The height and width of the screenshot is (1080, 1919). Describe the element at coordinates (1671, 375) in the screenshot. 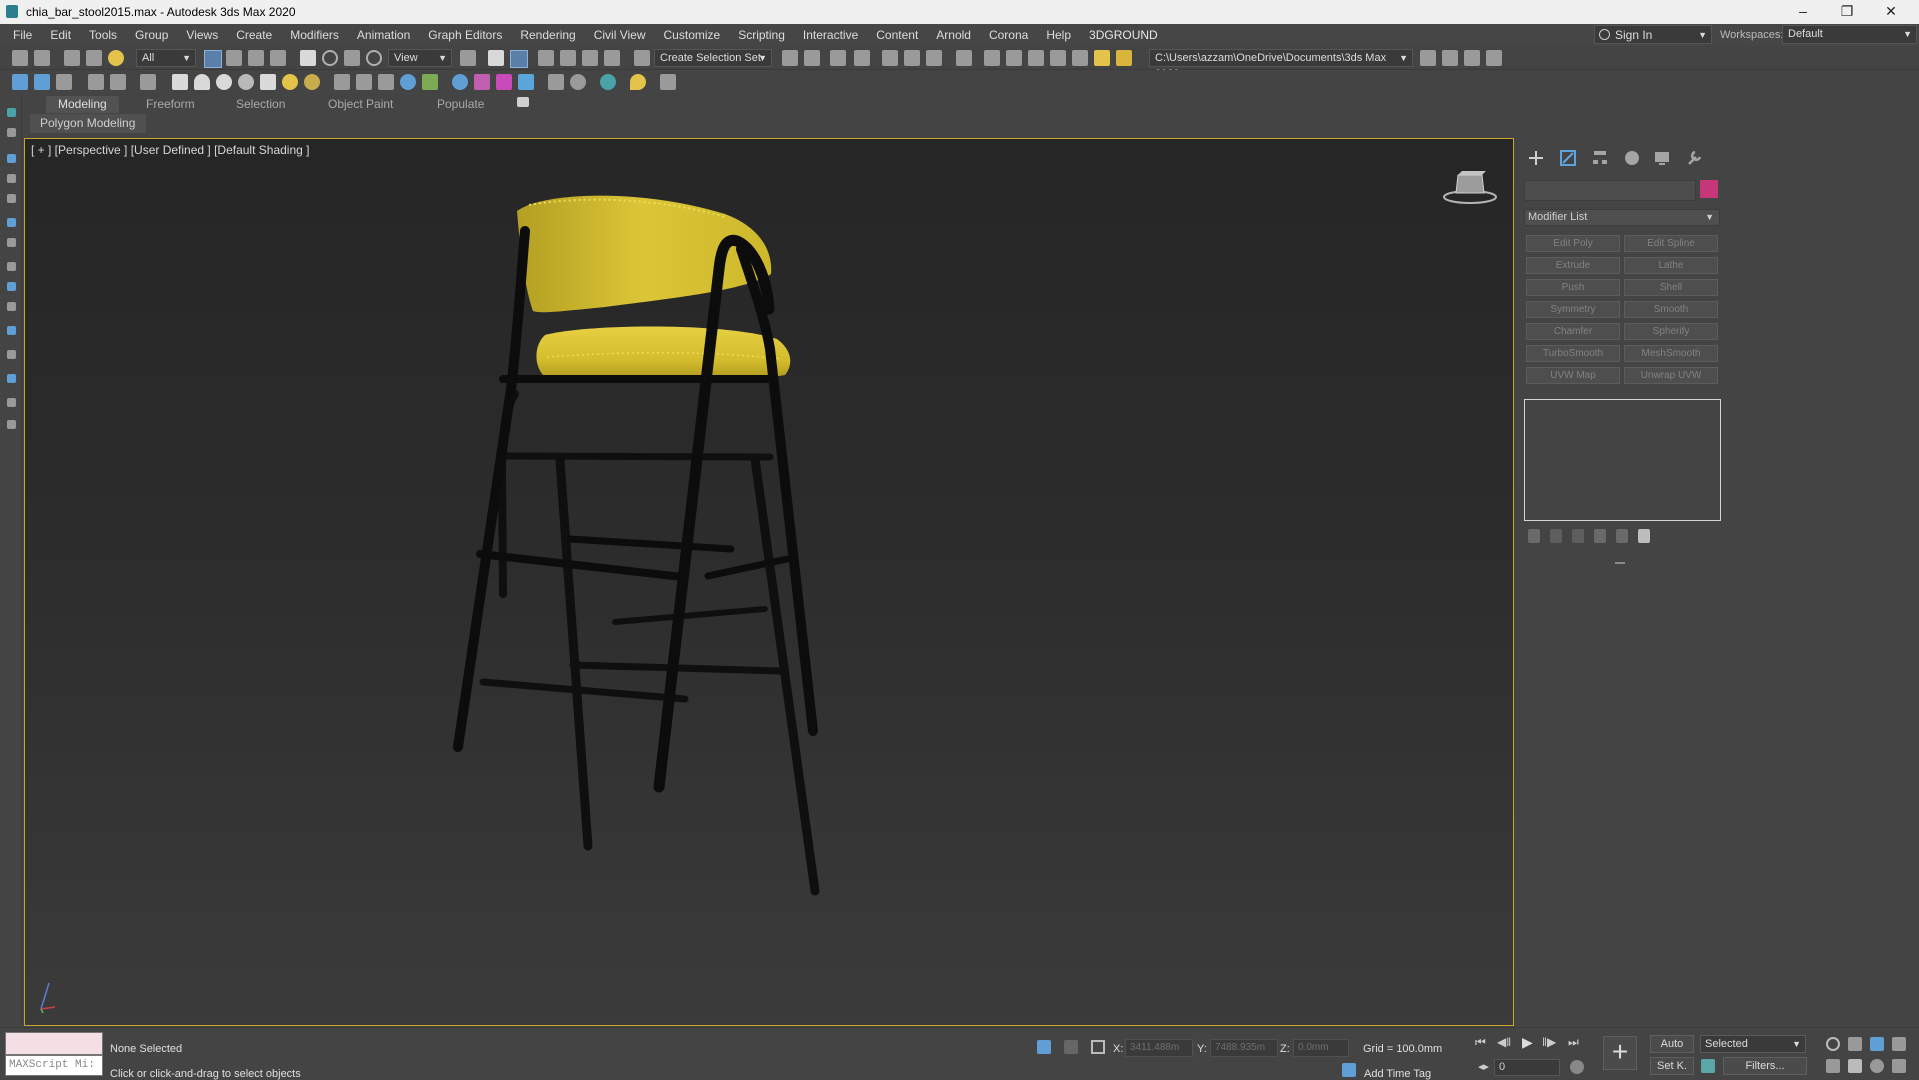

I see `modifier-unwrap-uvw-button: Unwrap UVW` at that location.